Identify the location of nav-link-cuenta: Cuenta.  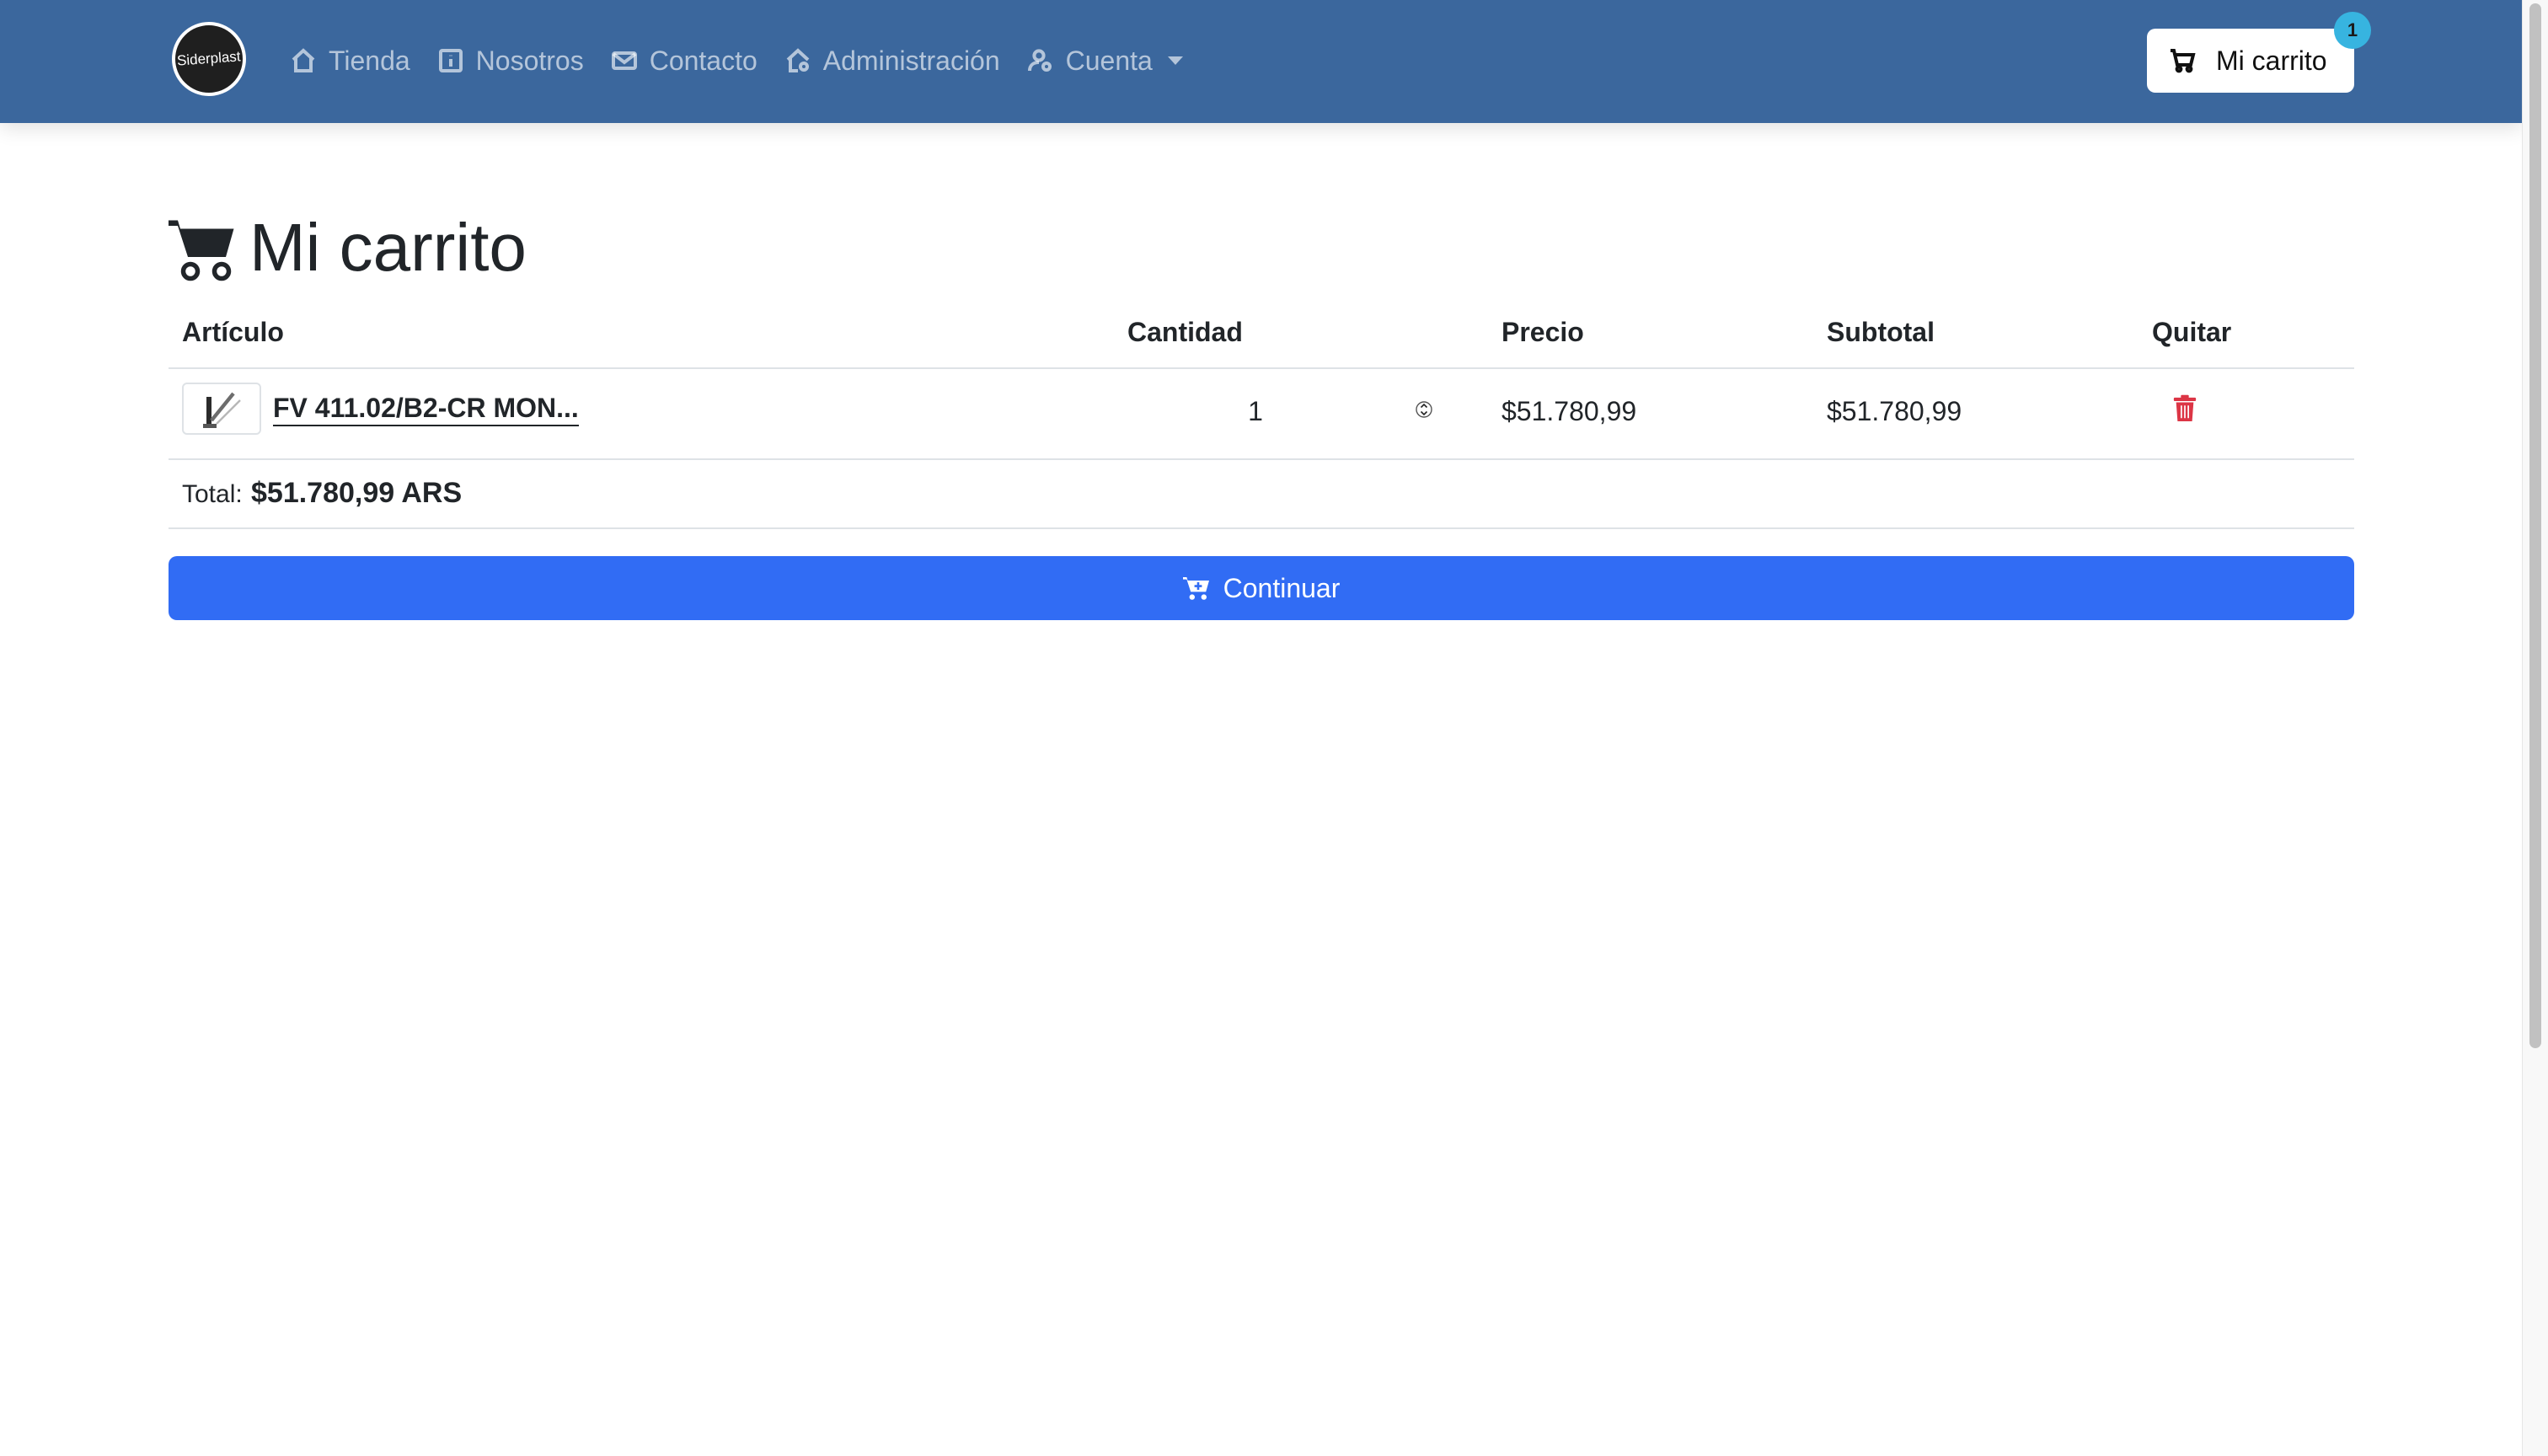
(1105, 61).